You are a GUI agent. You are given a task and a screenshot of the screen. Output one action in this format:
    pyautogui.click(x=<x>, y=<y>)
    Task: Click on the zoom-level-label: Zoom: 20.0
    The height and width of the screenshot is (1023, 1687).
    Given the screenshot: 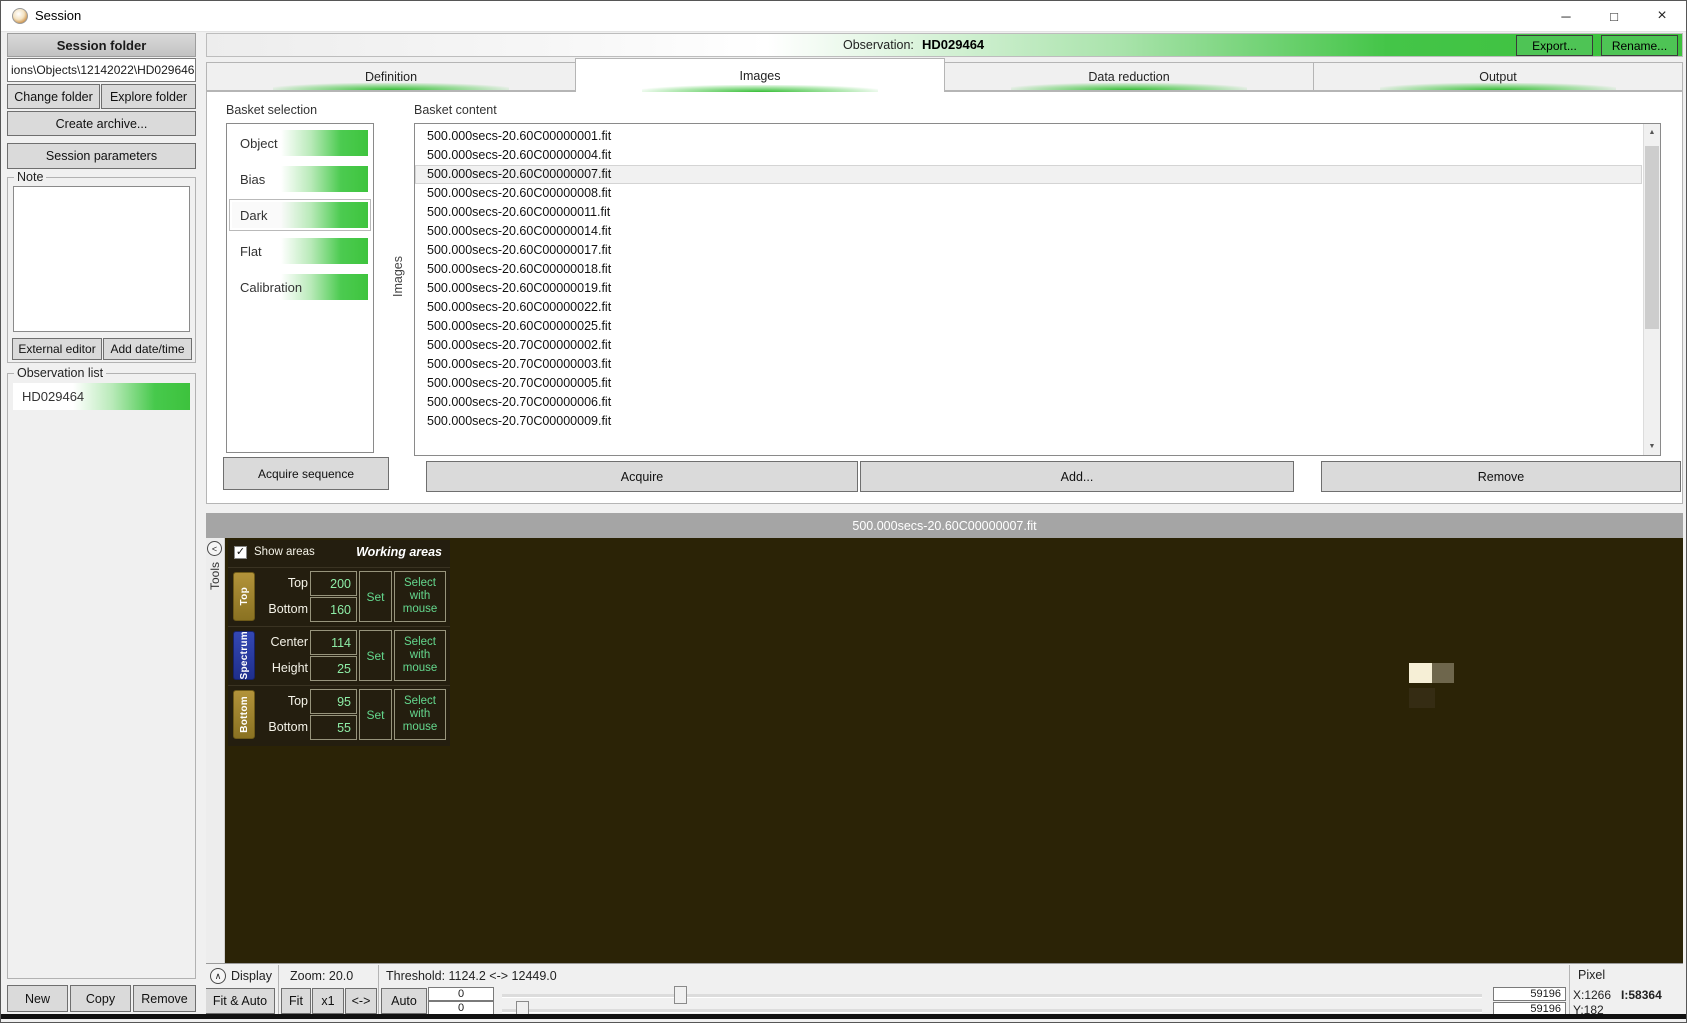 What is the action you would take?
    pyautogui.click(x=322, y=976)
    